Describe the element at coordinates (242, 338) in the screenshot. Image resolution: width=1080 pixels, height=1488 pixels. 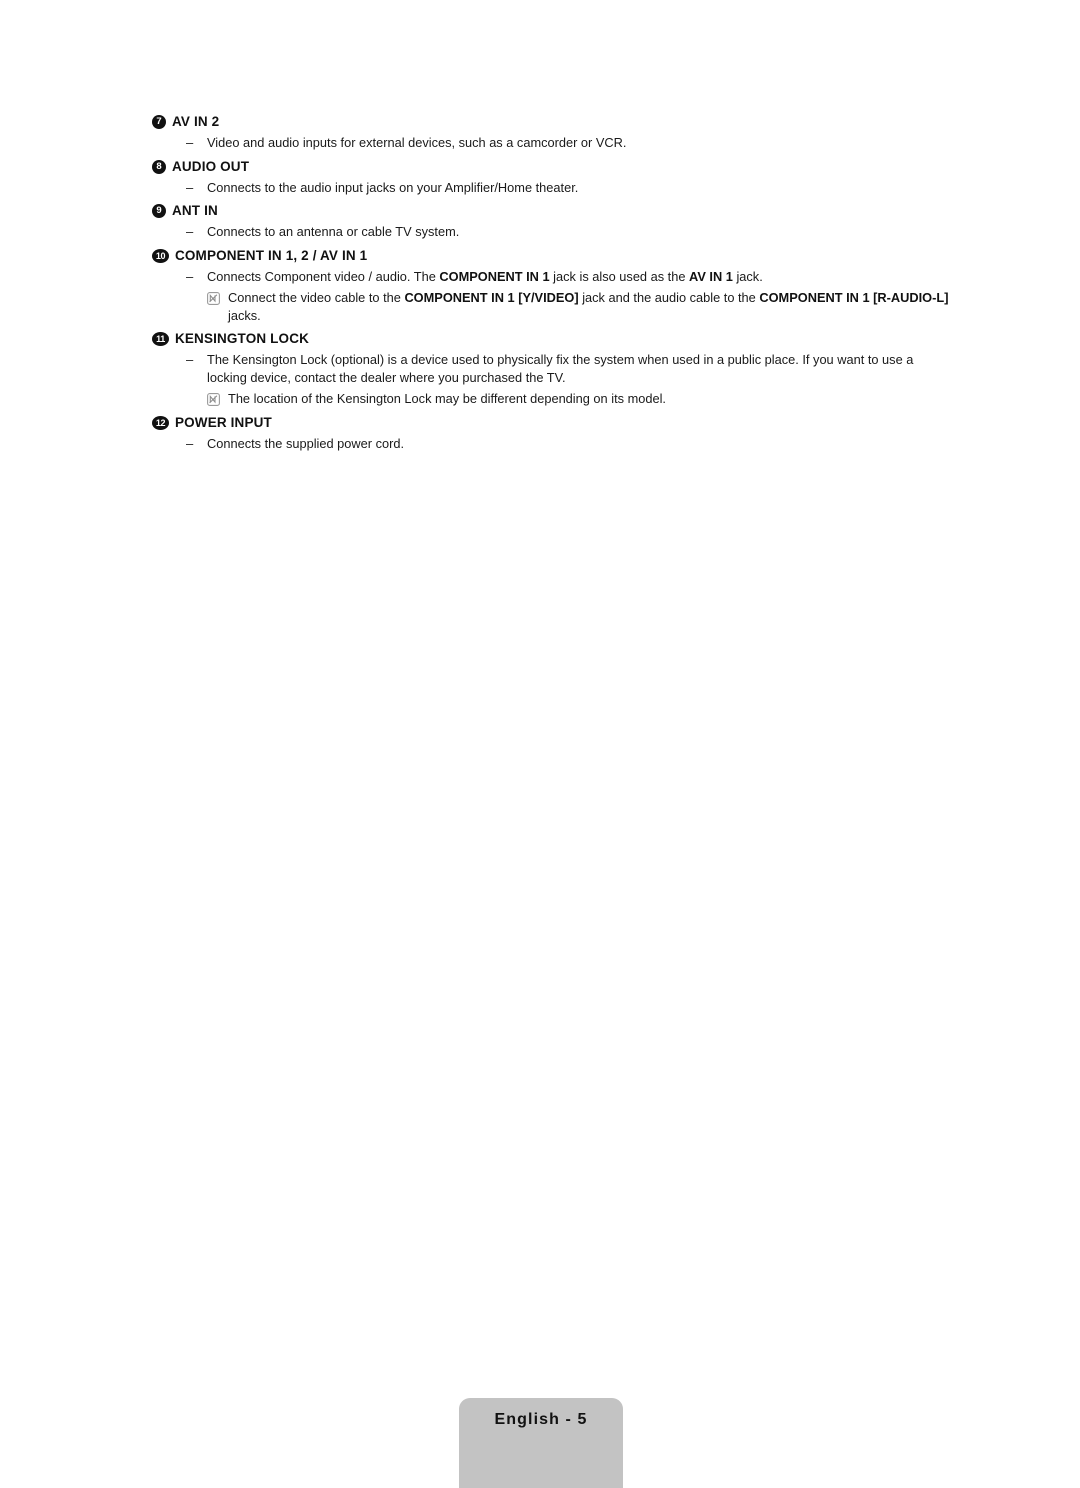
I see `entry-title: KENSINGTON LOCK` at that location.